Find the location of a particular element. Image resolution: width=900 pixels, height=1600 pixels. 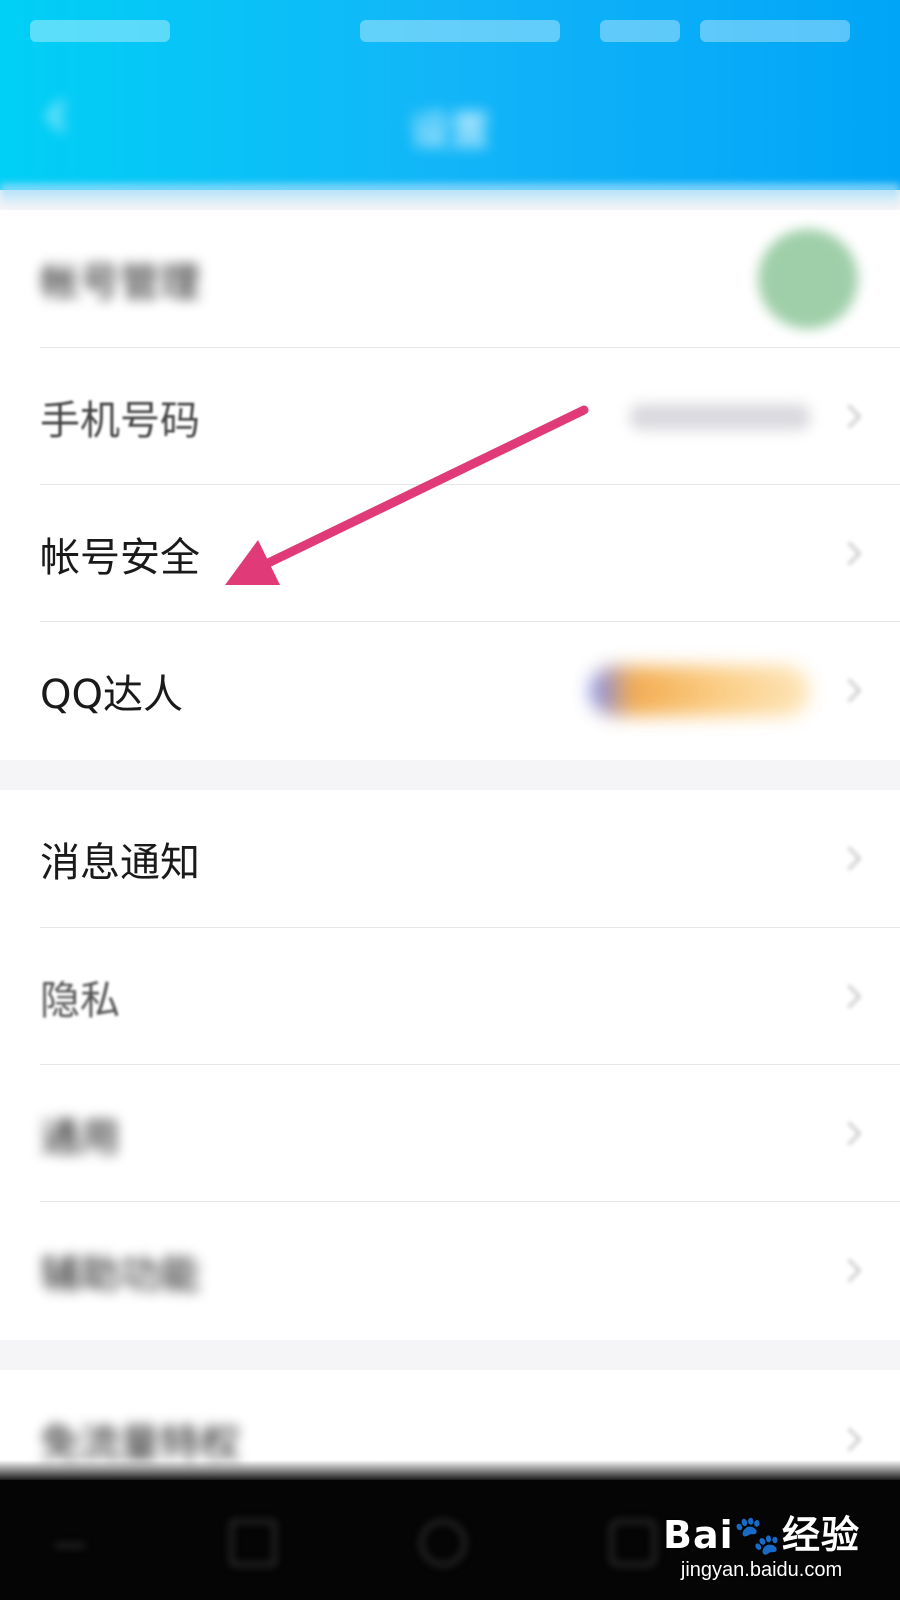

settings-item-general: 通用 is located at coordinates (450, 1133).